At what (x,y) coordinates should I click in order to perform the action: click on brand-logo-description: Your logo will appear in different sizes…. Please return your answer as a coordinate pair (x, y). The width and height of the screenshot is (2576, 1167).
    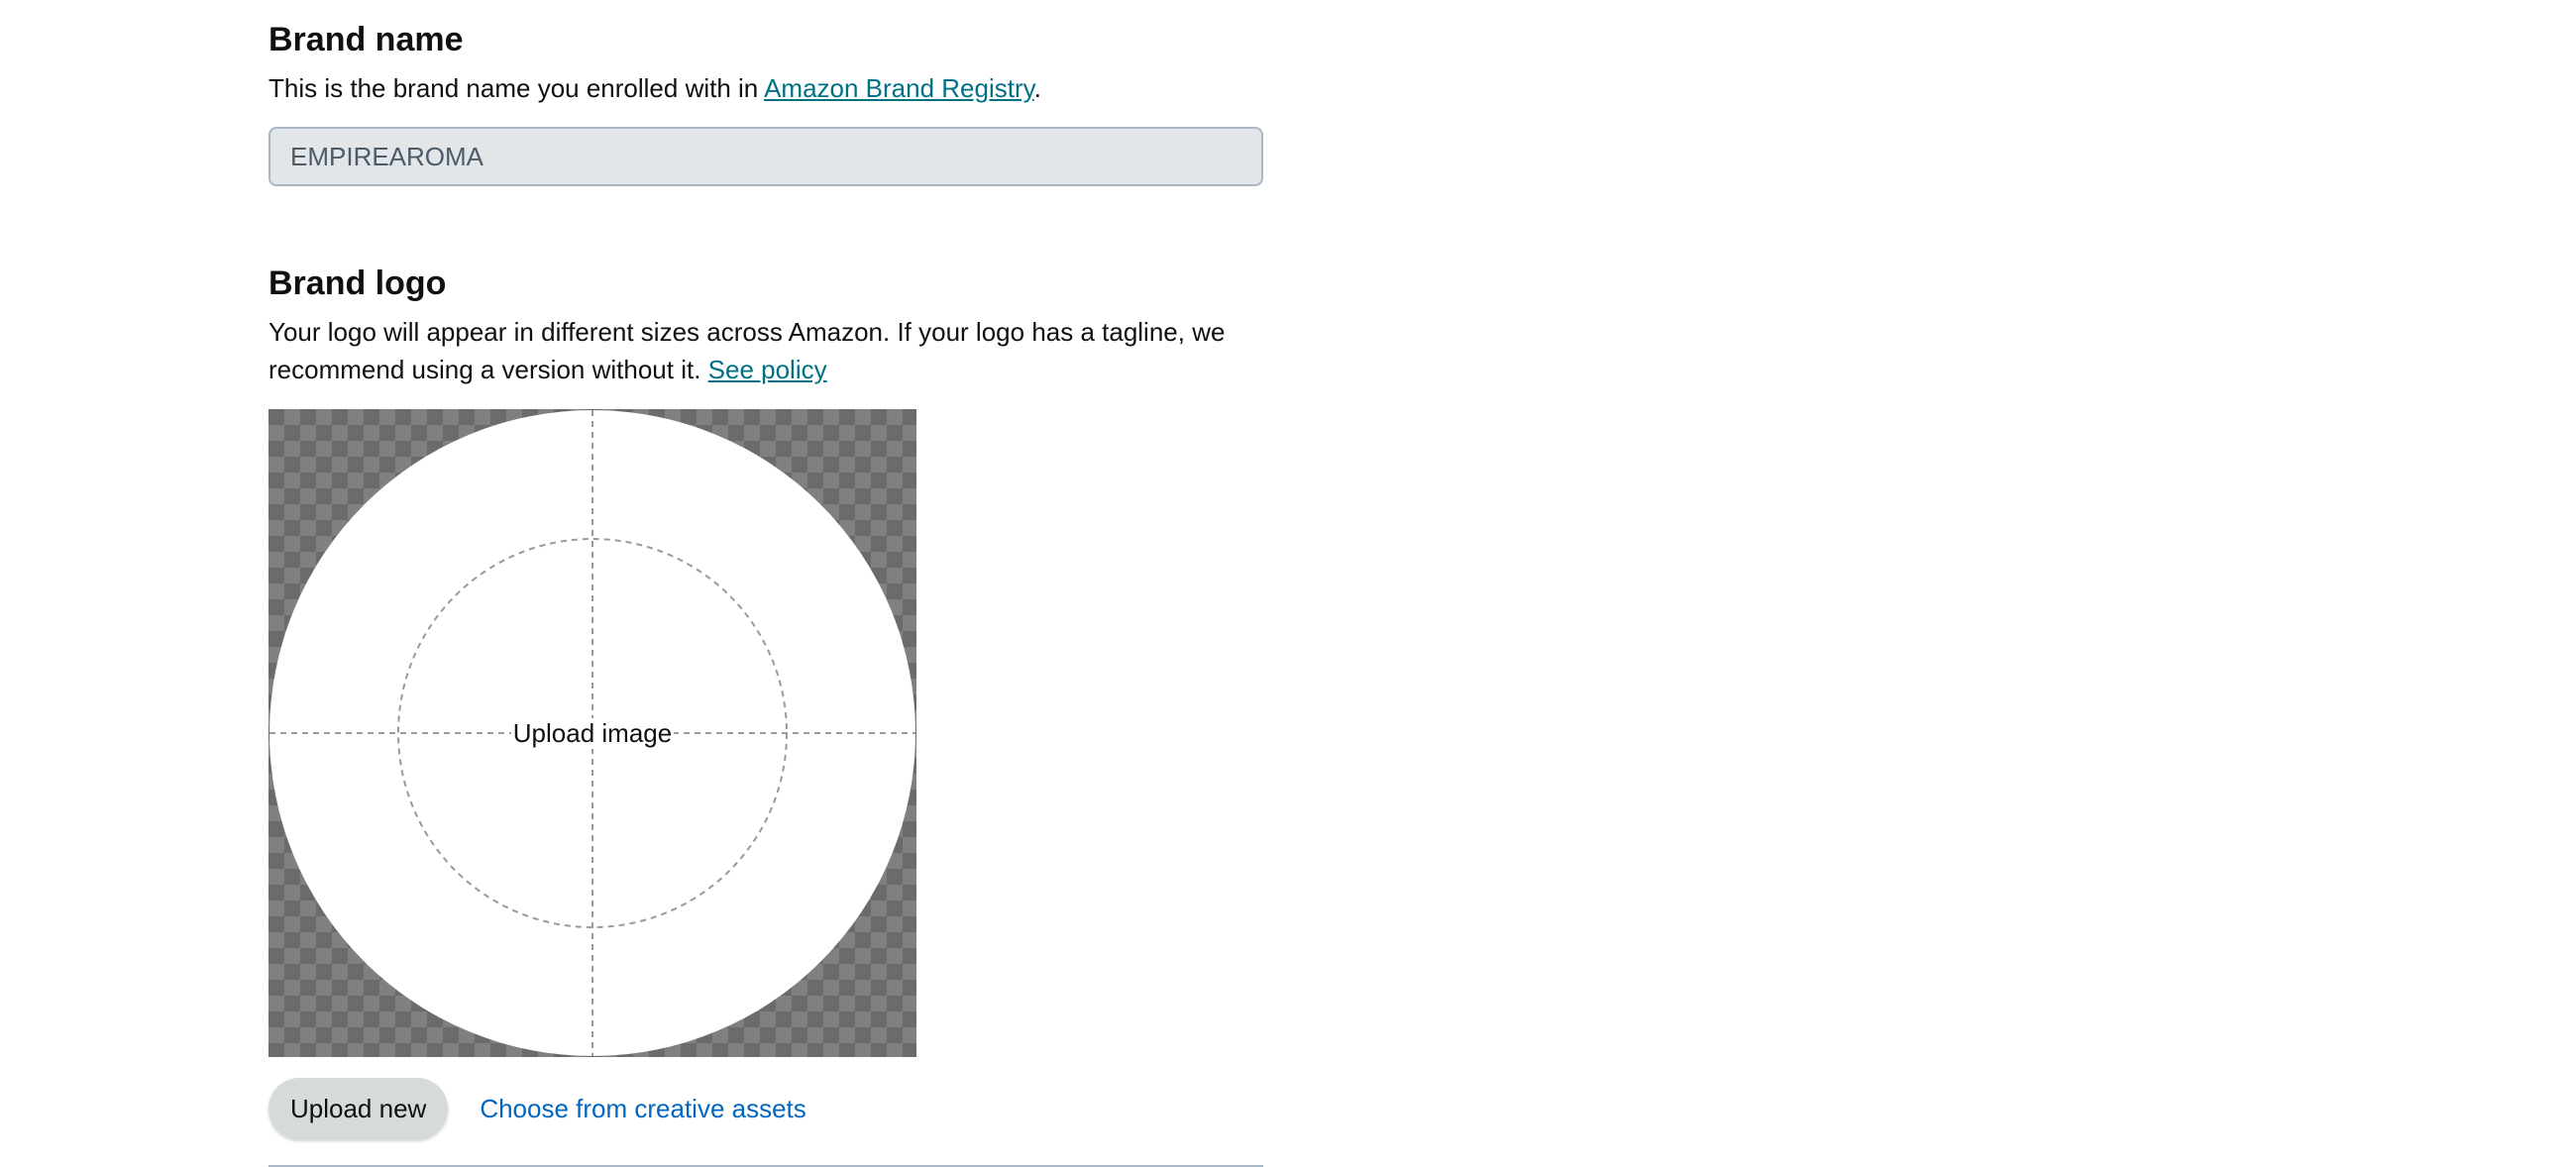
    Looking at the image, I should click on (768, 351).